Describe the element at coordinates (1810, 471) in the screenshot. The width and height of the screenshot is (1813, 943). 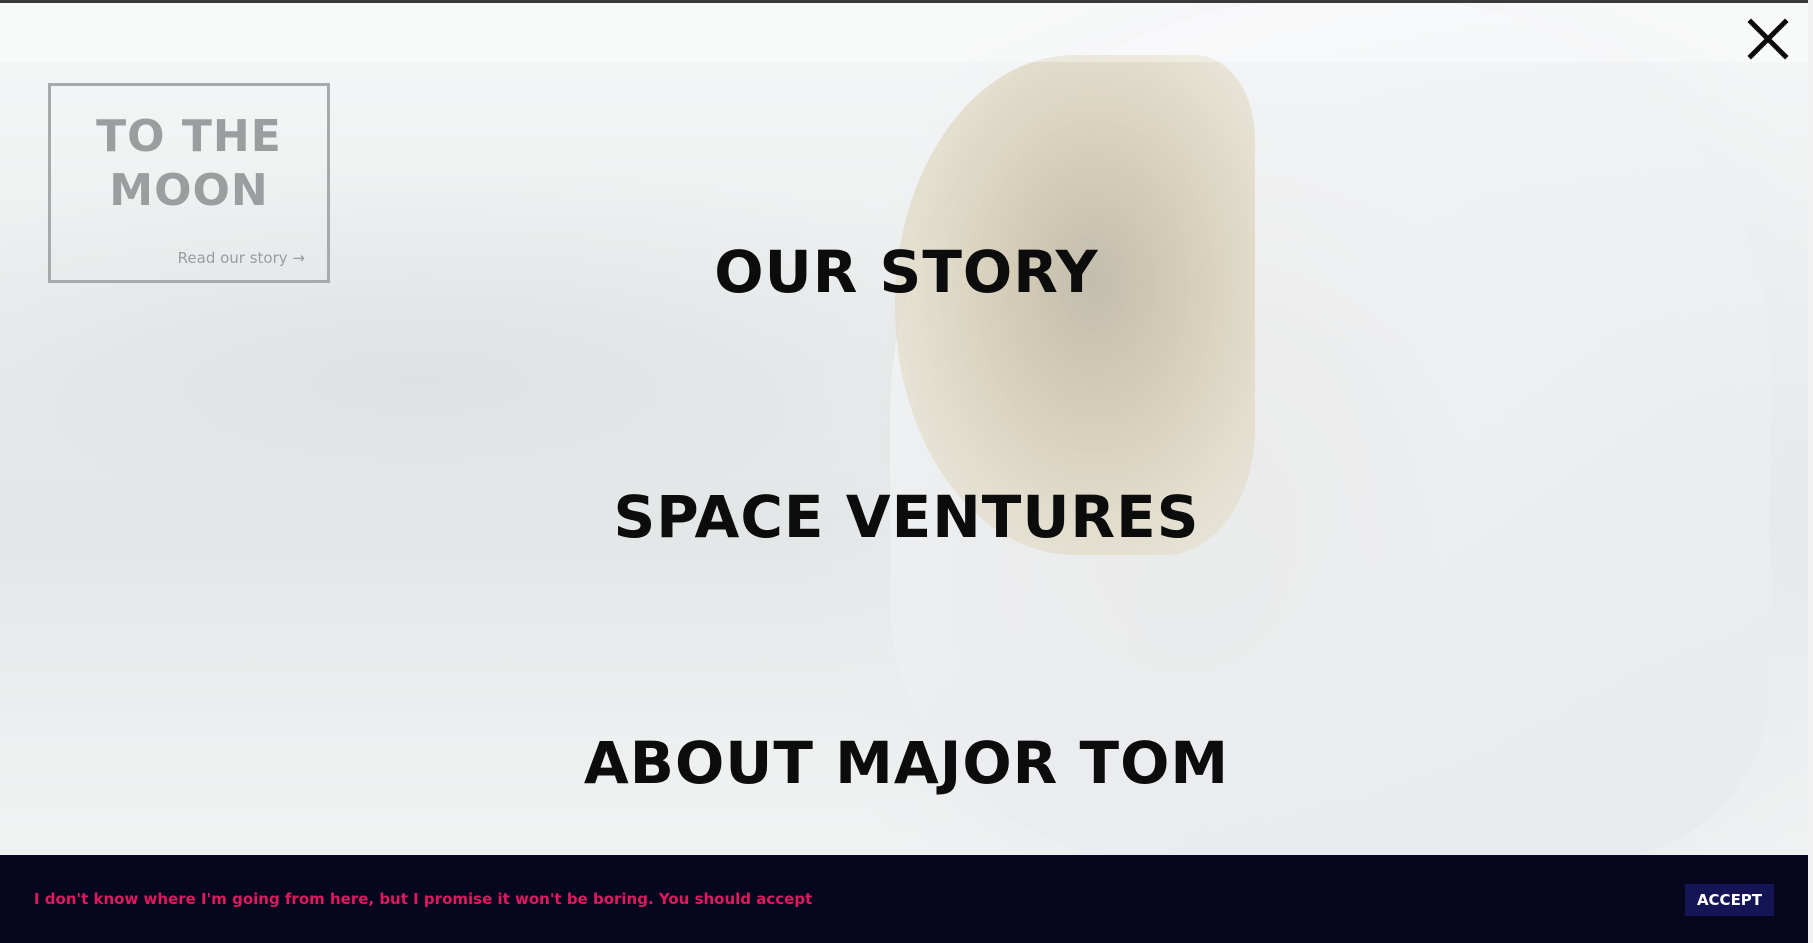
I see `scrollbar` at that location.